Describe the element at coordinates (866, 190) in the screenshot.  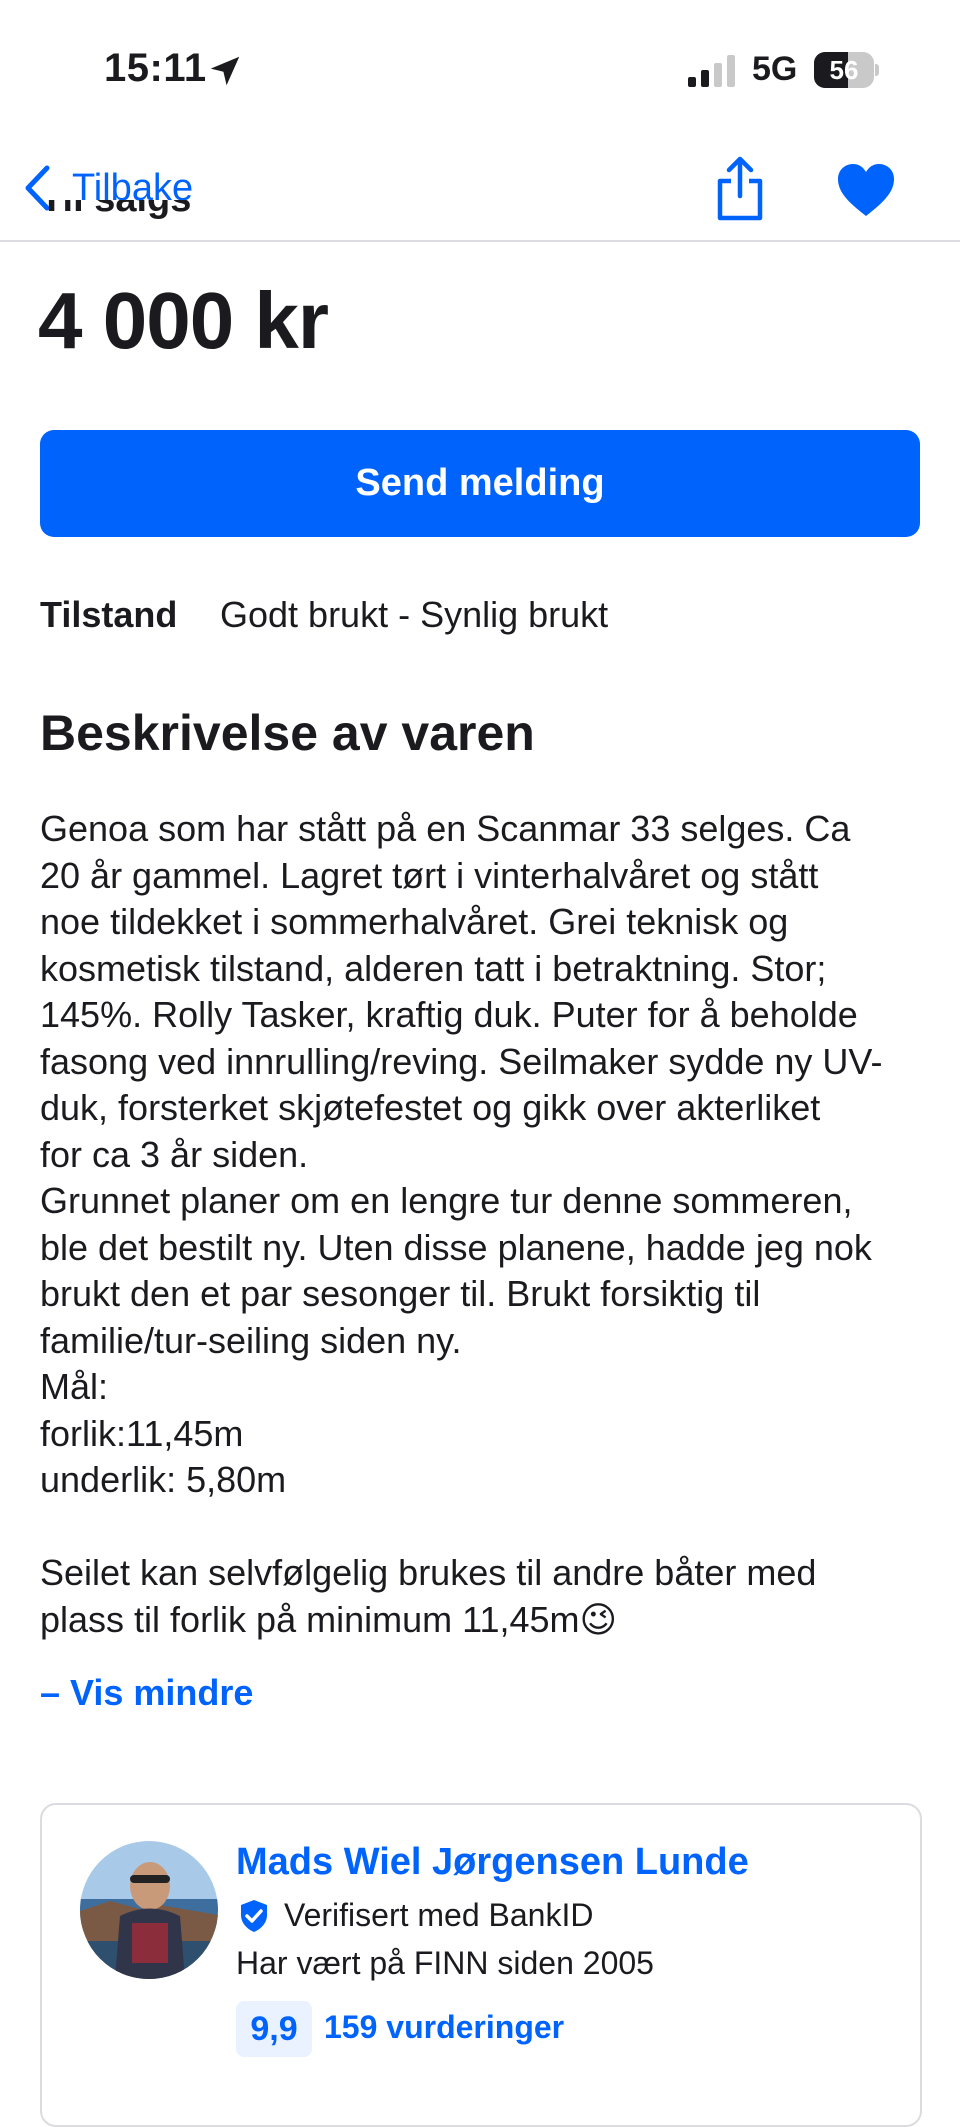
I see `favorite-heart-icon` at that location.